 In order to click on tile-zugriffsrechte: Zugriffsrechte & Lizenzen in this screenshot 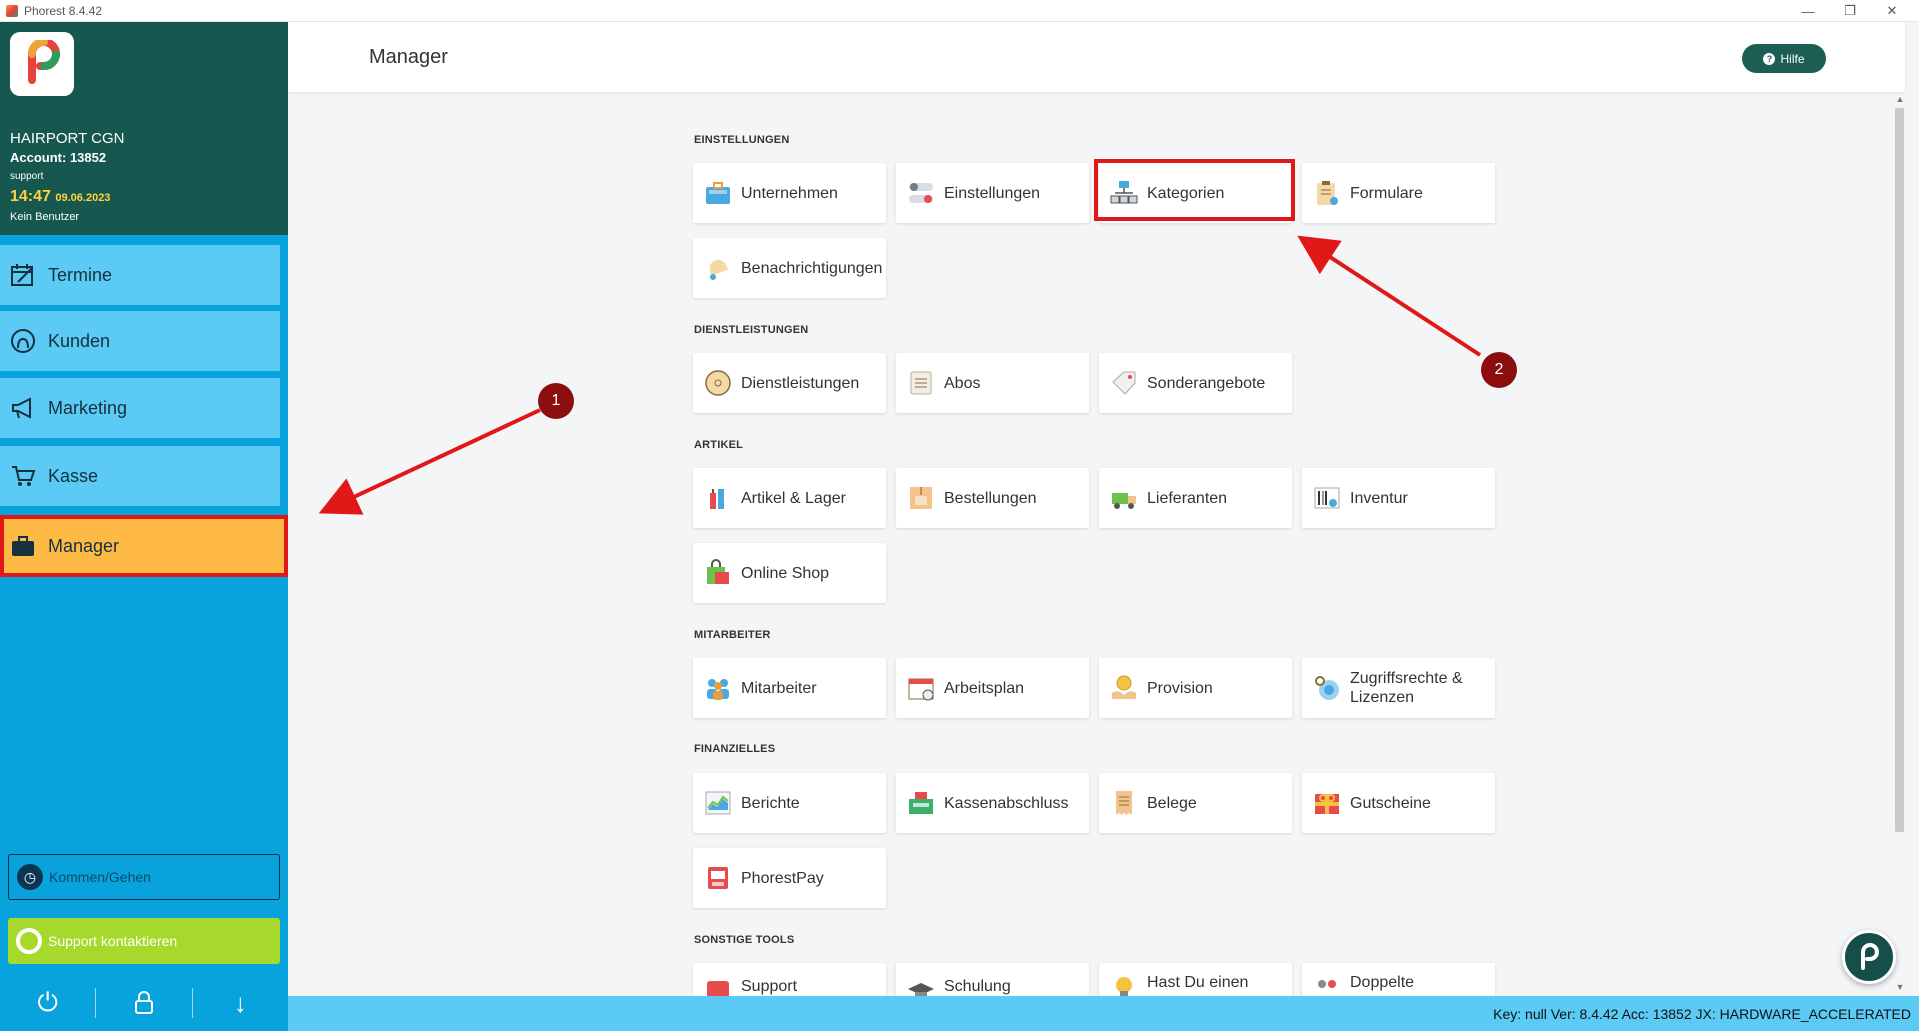, I will do `click(1398, 688)`.